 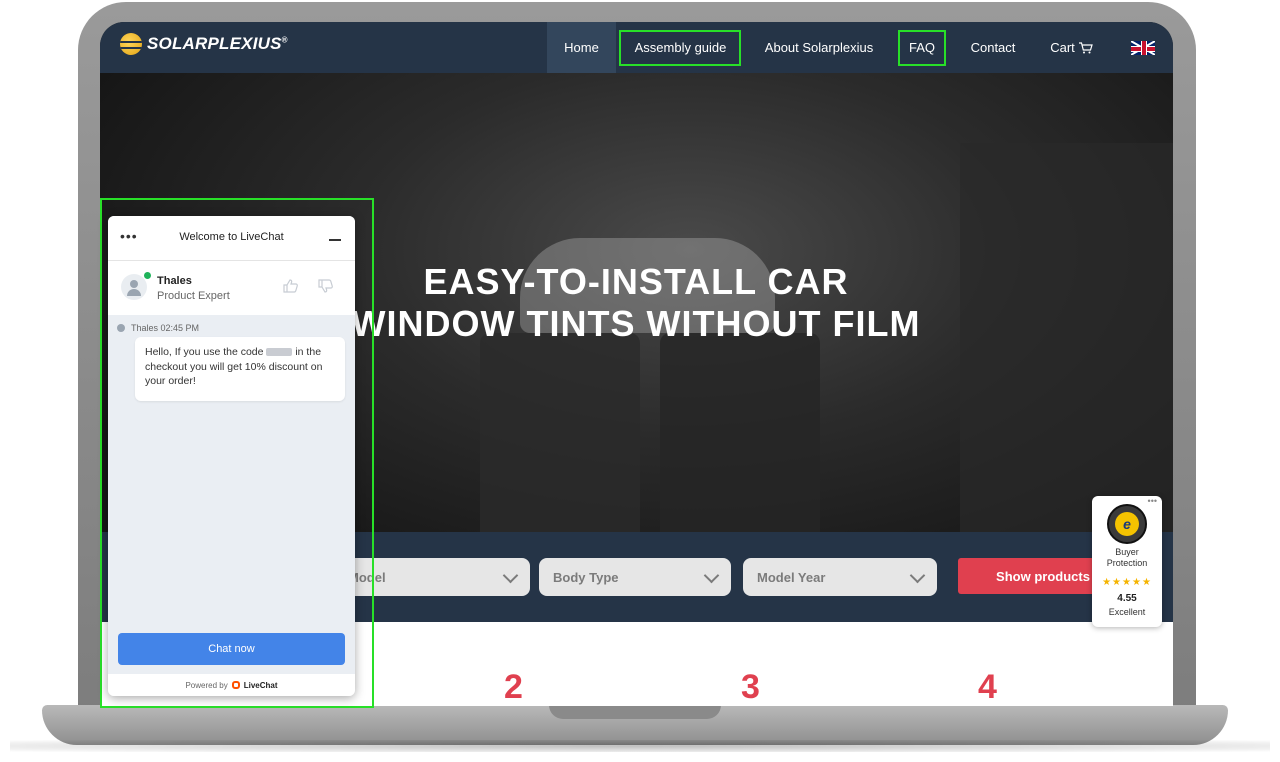 I want to click on hero-title-line1: EASY-TO-INSTALL CAR, so click(x=636, y=281).